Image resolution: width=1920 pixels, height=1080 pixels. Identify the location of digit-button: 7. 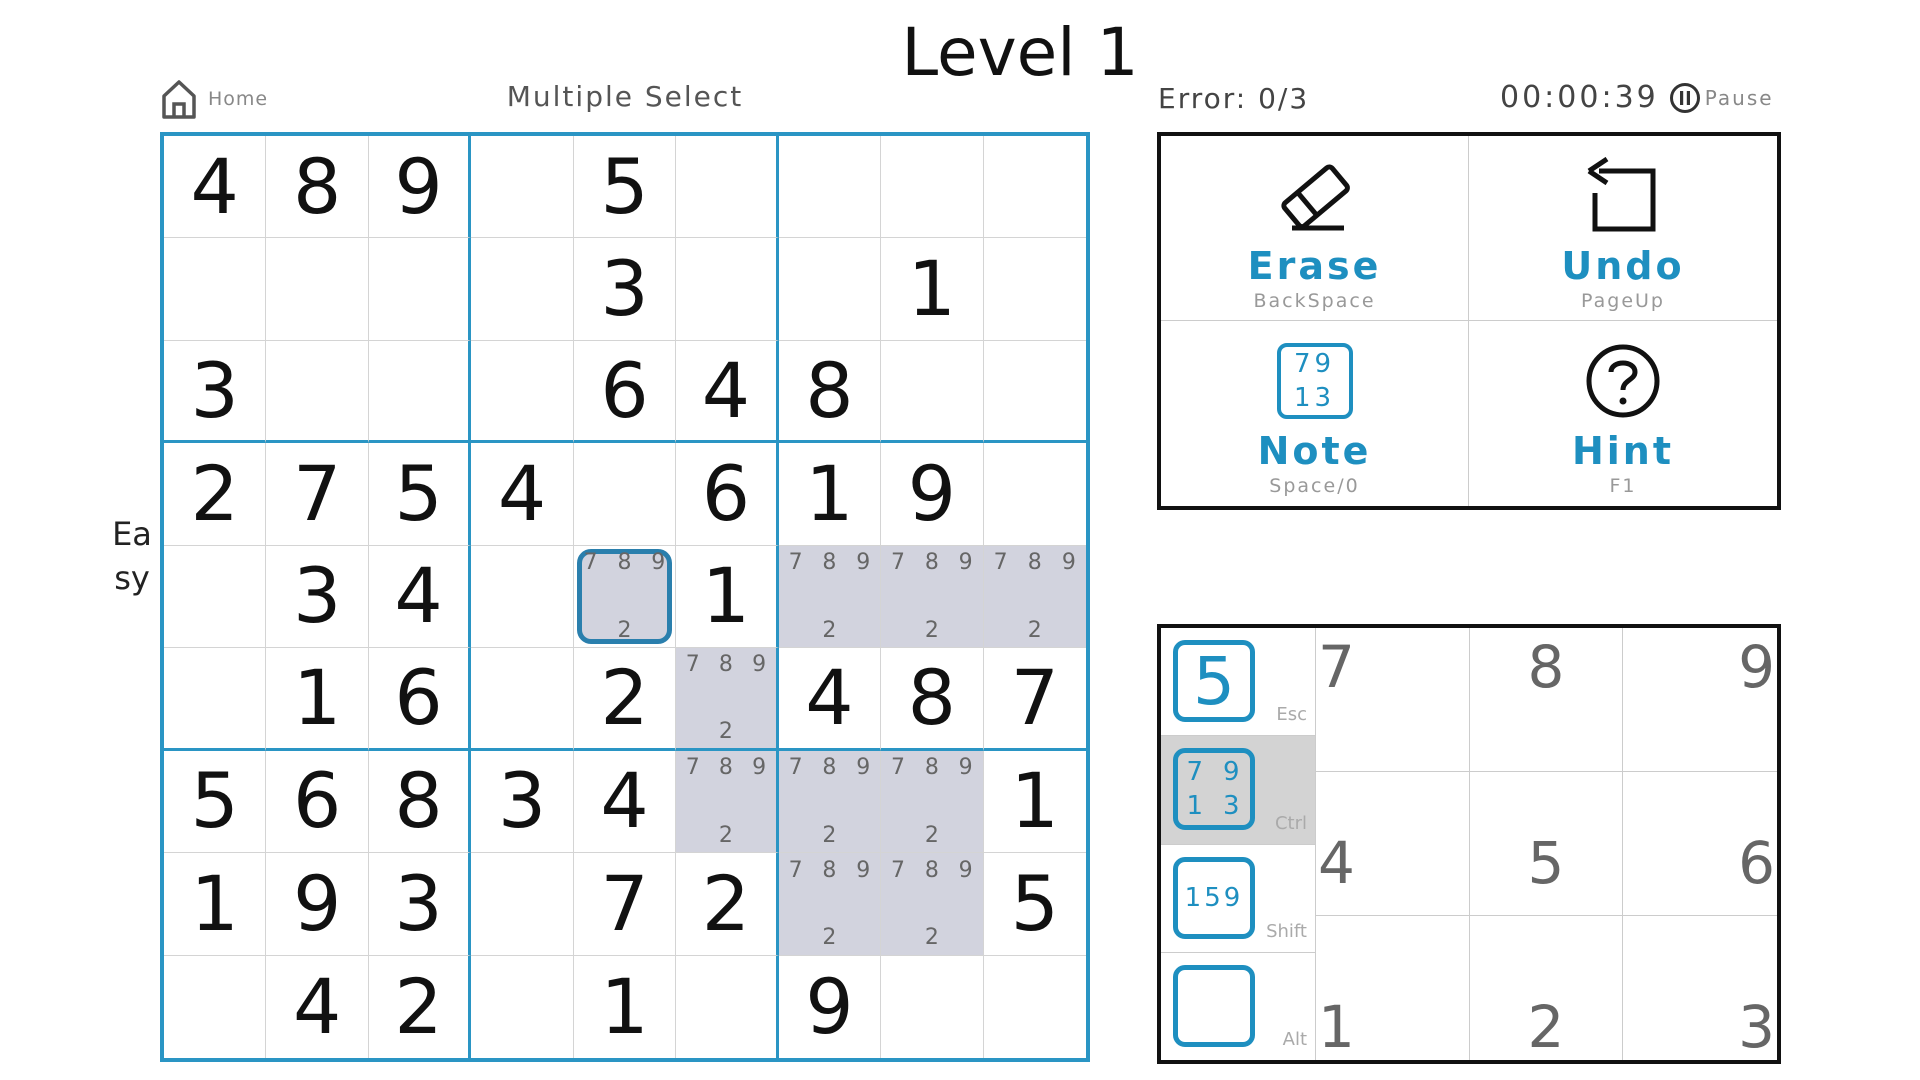
(1393, 700).